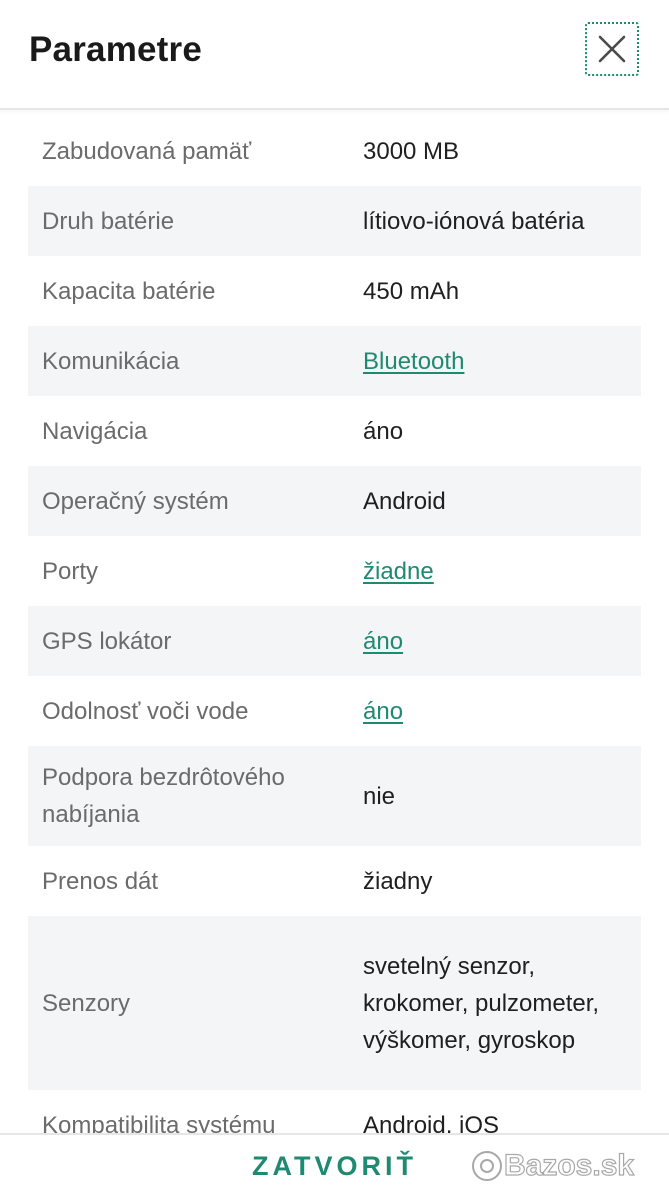 Image resolution: width=669 pixels, height=1202 pixels. I want to click on bluetooth-link: Bluetooth, so click(413, 361).